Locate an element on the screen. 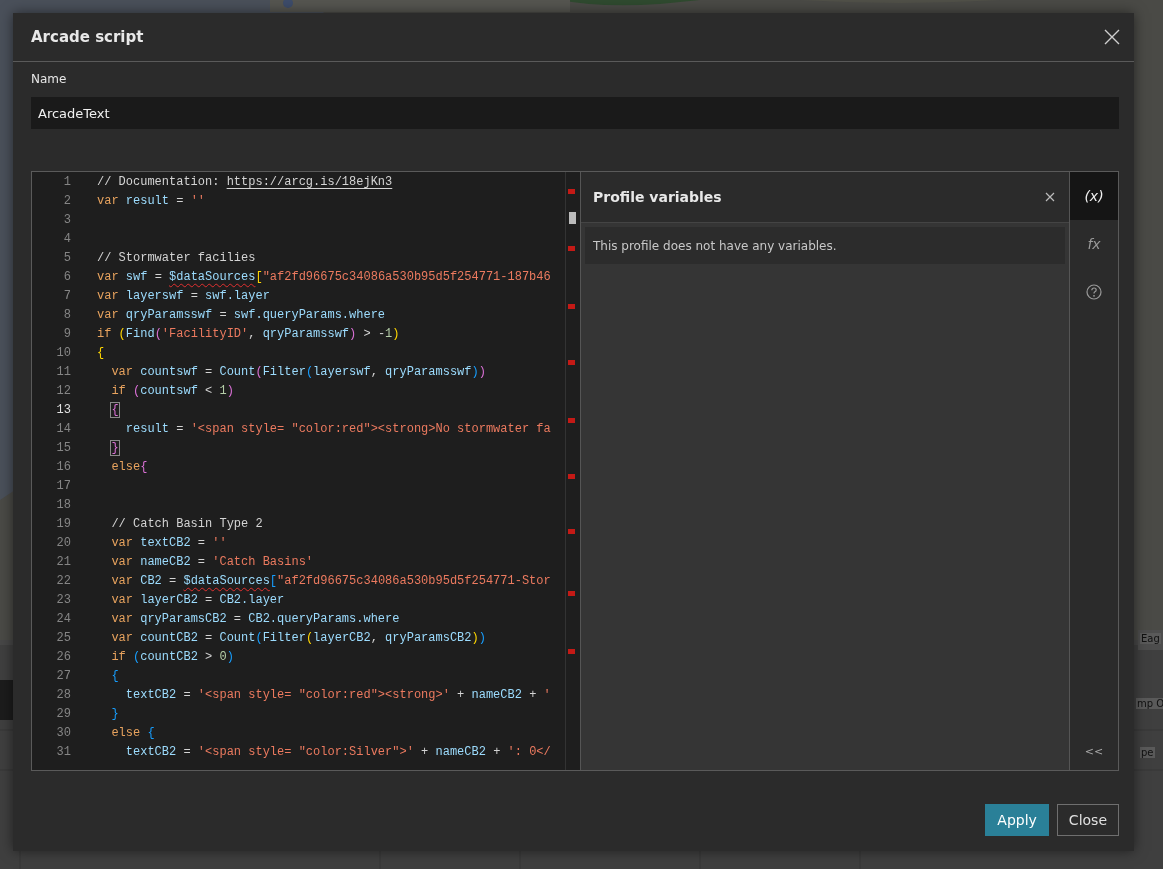  line-number: 25 is located at coordinates (63, 638).